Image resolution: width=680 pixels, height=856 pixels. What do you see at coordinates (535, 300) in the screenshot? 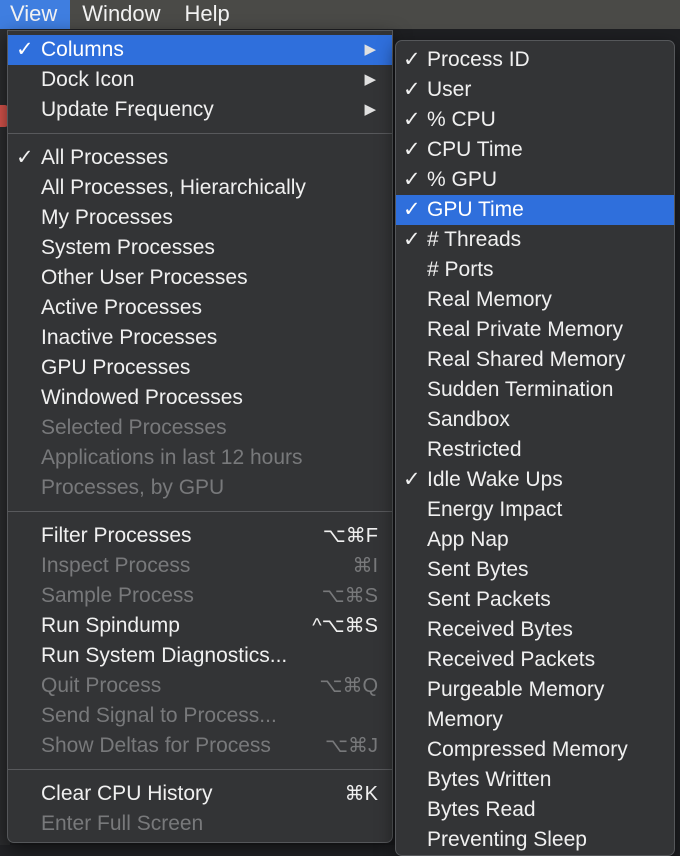
I see `column-option-real-memory: Real Memory` at bounding box center [535, 300].